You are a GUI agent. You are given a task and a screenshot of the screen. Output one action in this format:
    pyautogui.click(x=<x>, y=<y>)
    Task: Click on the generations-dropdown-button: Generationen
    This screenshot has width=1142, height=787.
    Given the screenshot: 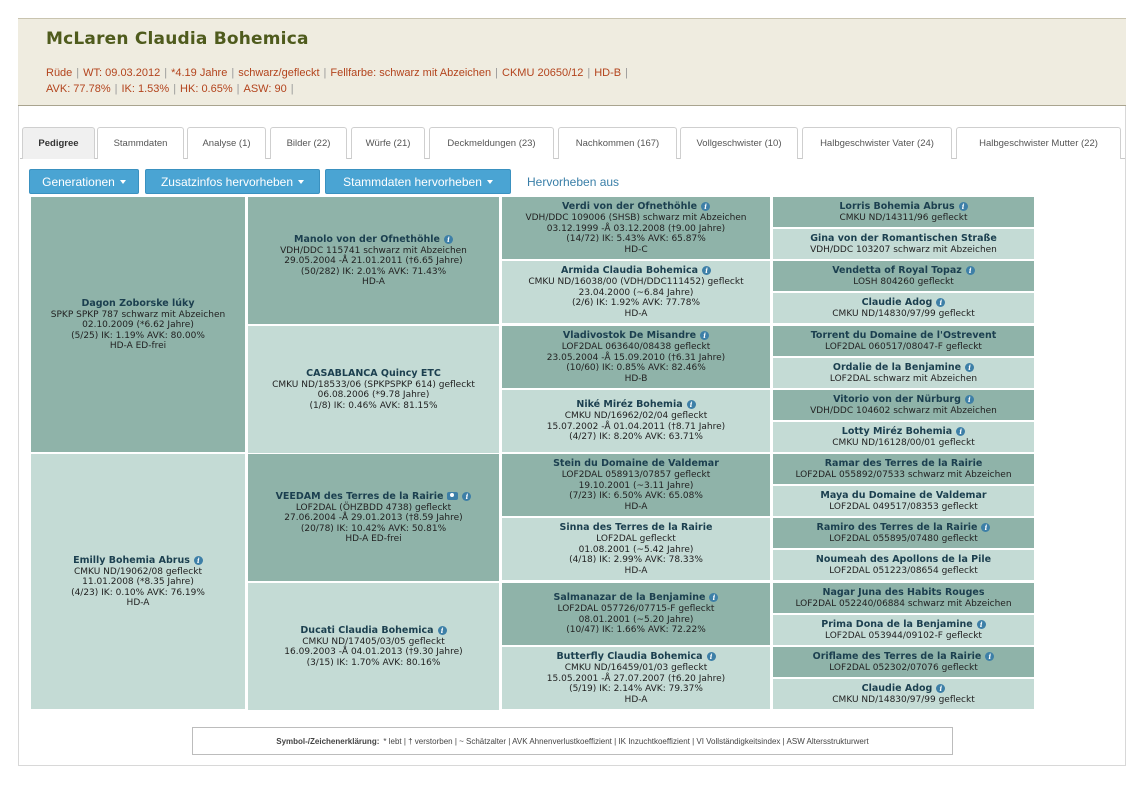 What is the action you would take?
    pyautogui.click(x=84, y=181)
    